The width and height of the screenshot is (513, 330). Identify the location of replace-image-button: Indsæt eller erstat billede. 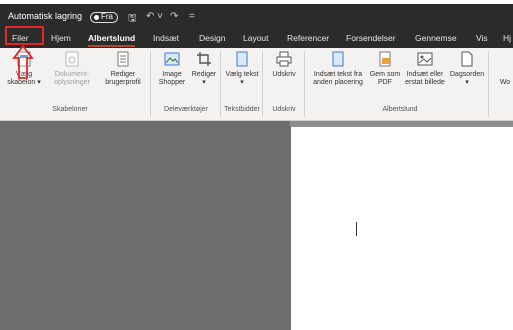
(425, 68).